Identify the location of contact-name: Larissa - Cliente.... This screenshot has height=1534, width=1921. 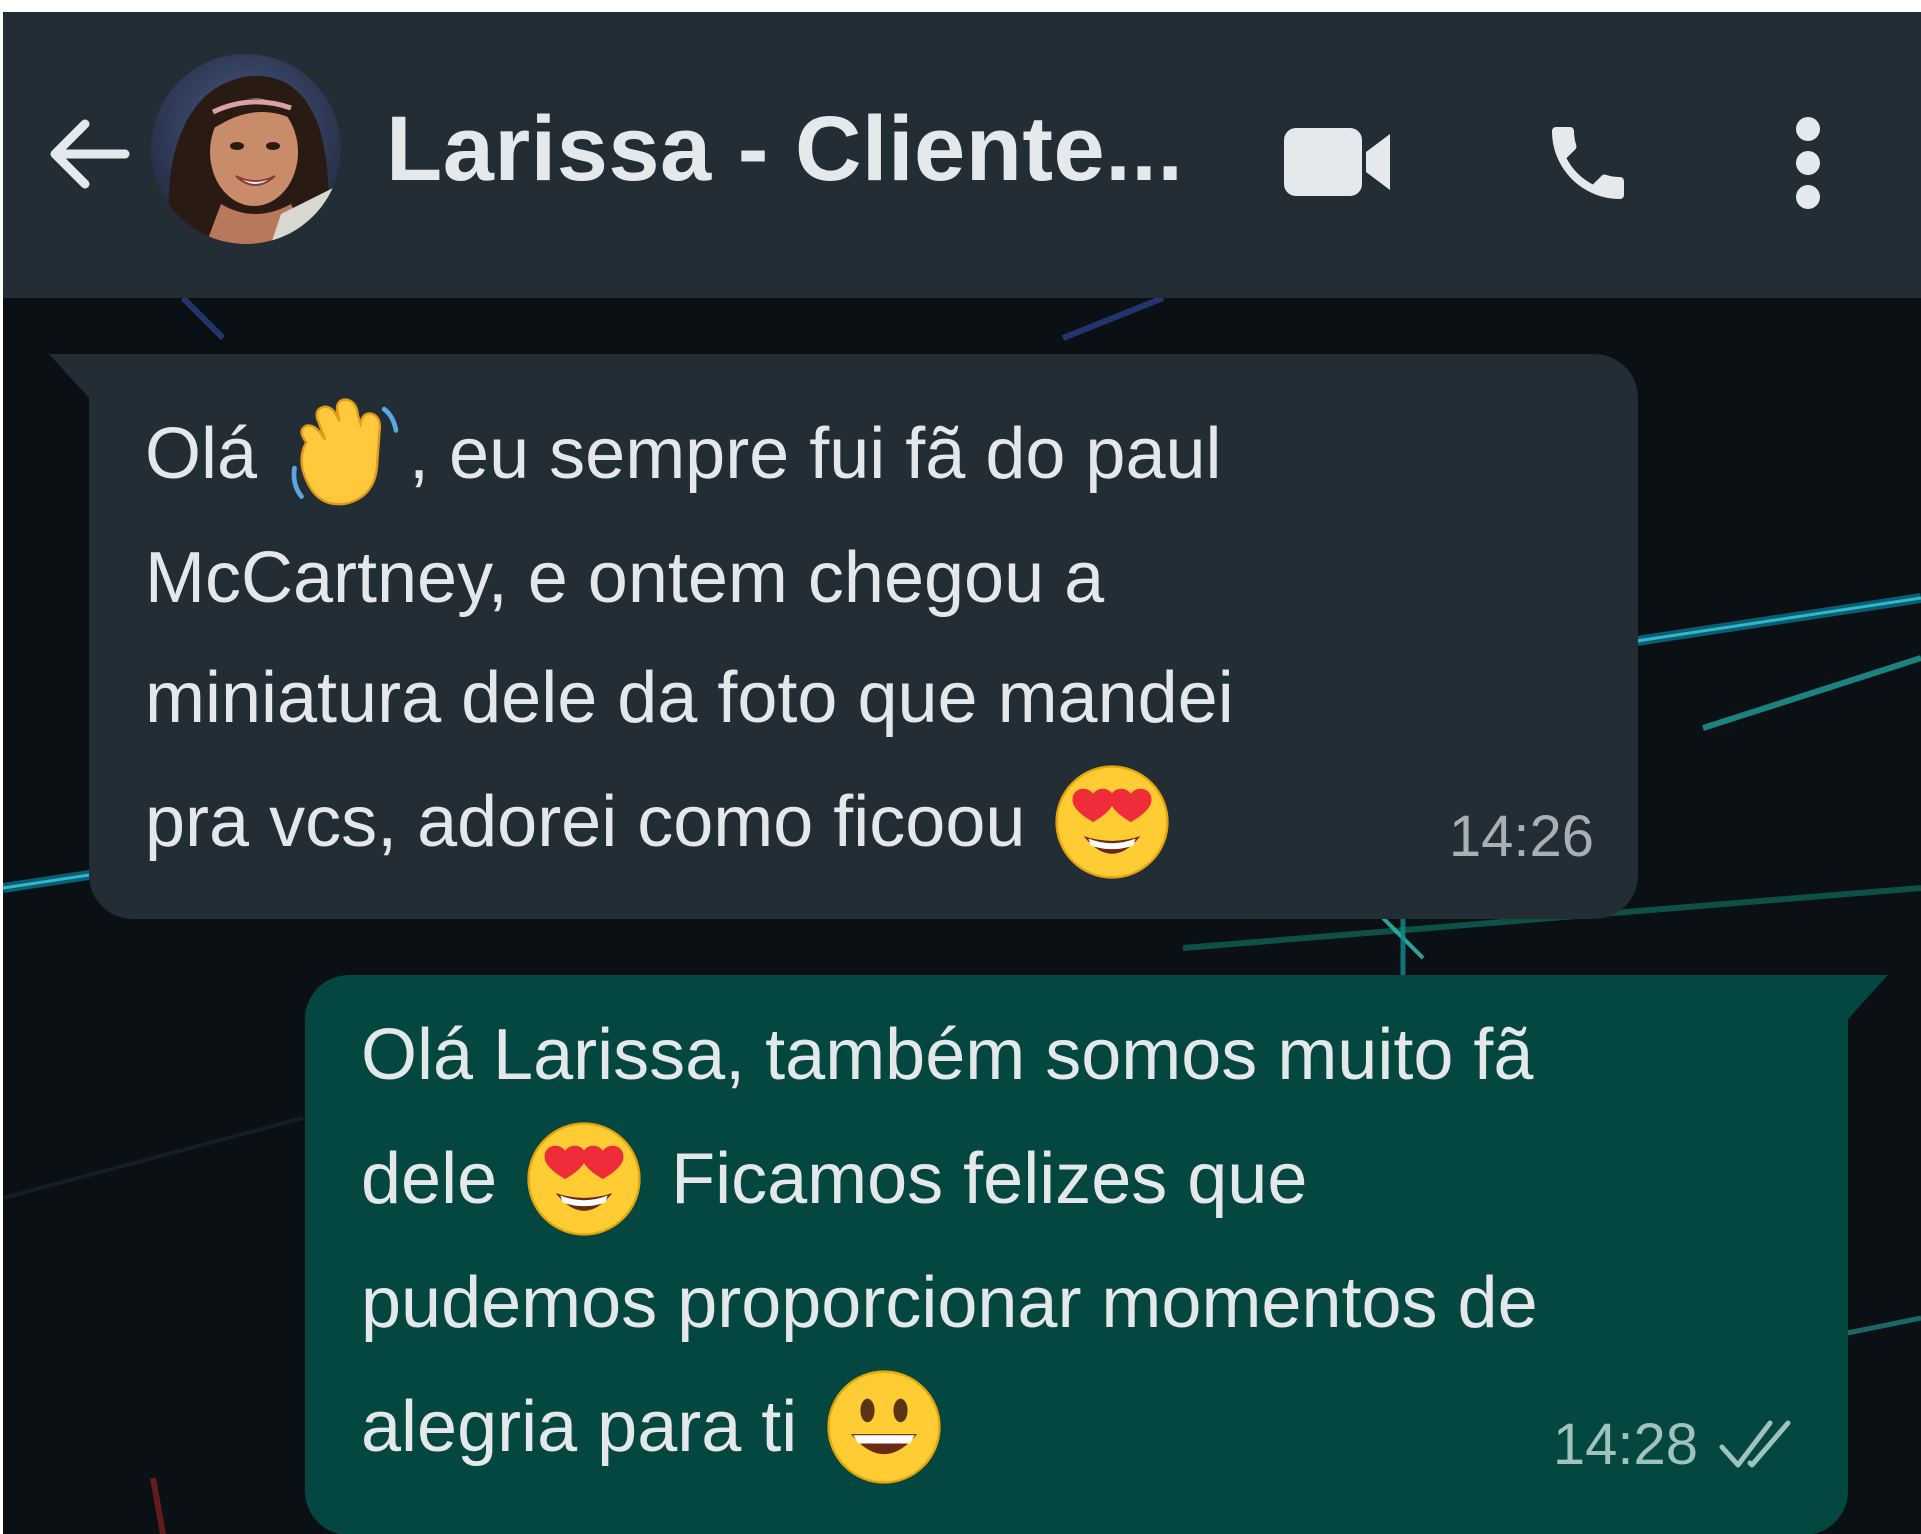
(784, 149).